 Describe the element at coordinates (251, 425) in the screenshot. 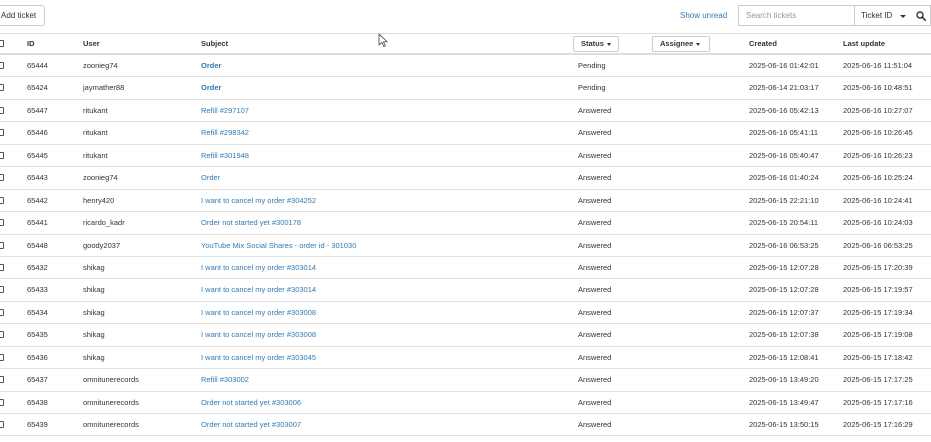

I see `cell-subject: Order not started yet #303007` at that location.